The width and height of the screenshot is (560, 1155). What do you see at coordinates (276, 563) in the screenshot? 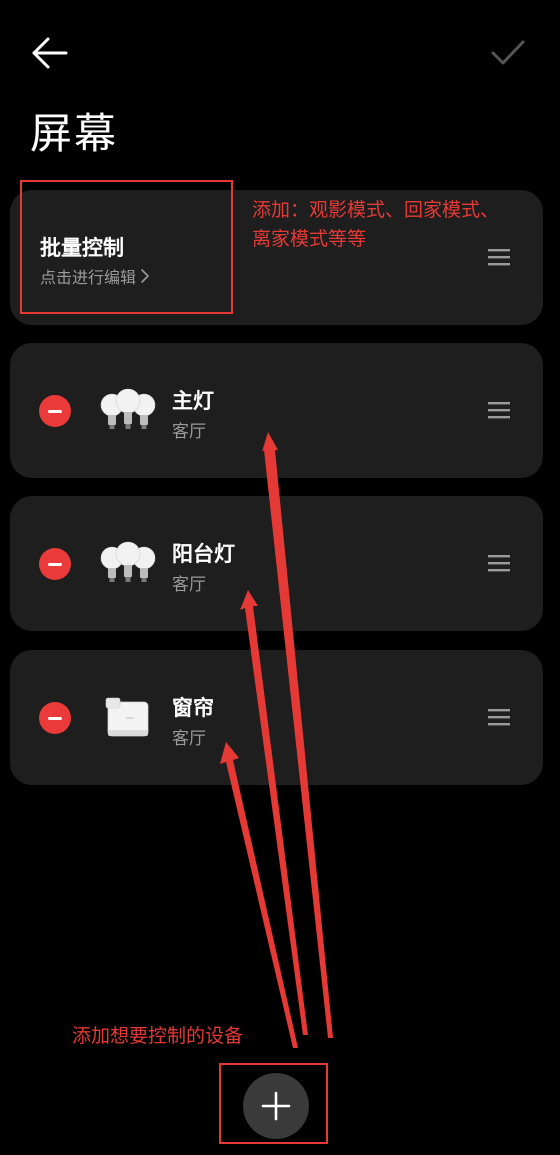
I see `device-card-balcony-light: 阳台灯 客厅` at bounding box center [276, 563].